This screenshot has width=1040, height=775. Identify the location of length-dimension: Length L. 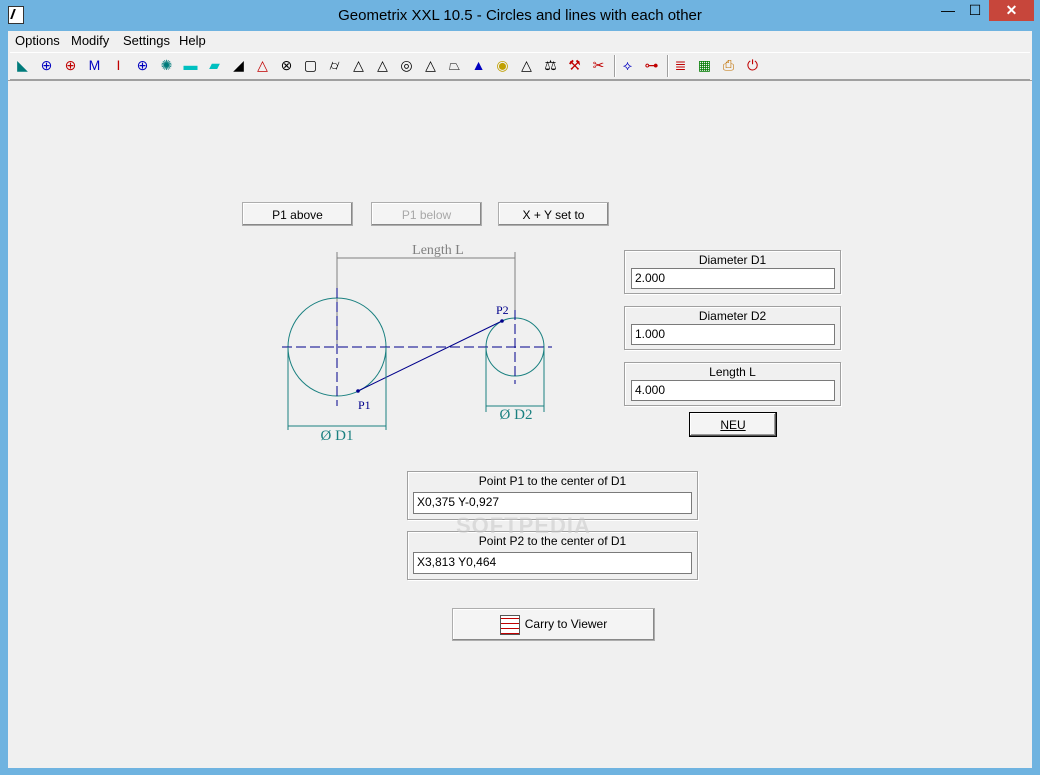
(426, 296).